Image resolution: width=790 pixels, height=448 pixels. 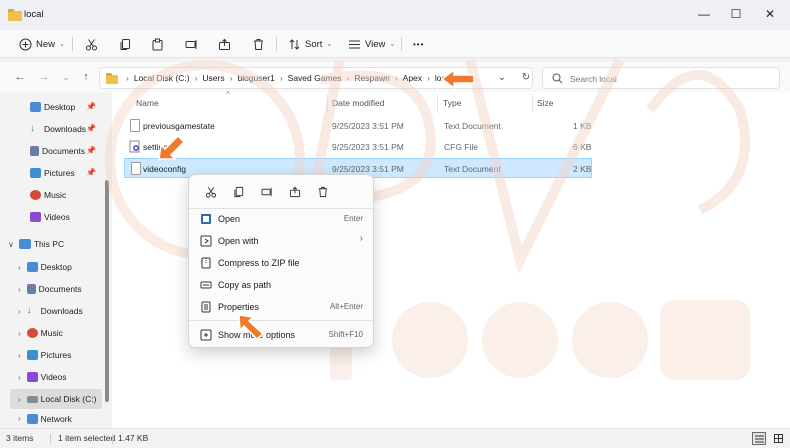 What do you see at coordinates (112, 439) in the screenshot?
I see `status-divider` at bounding box center [112, 439].